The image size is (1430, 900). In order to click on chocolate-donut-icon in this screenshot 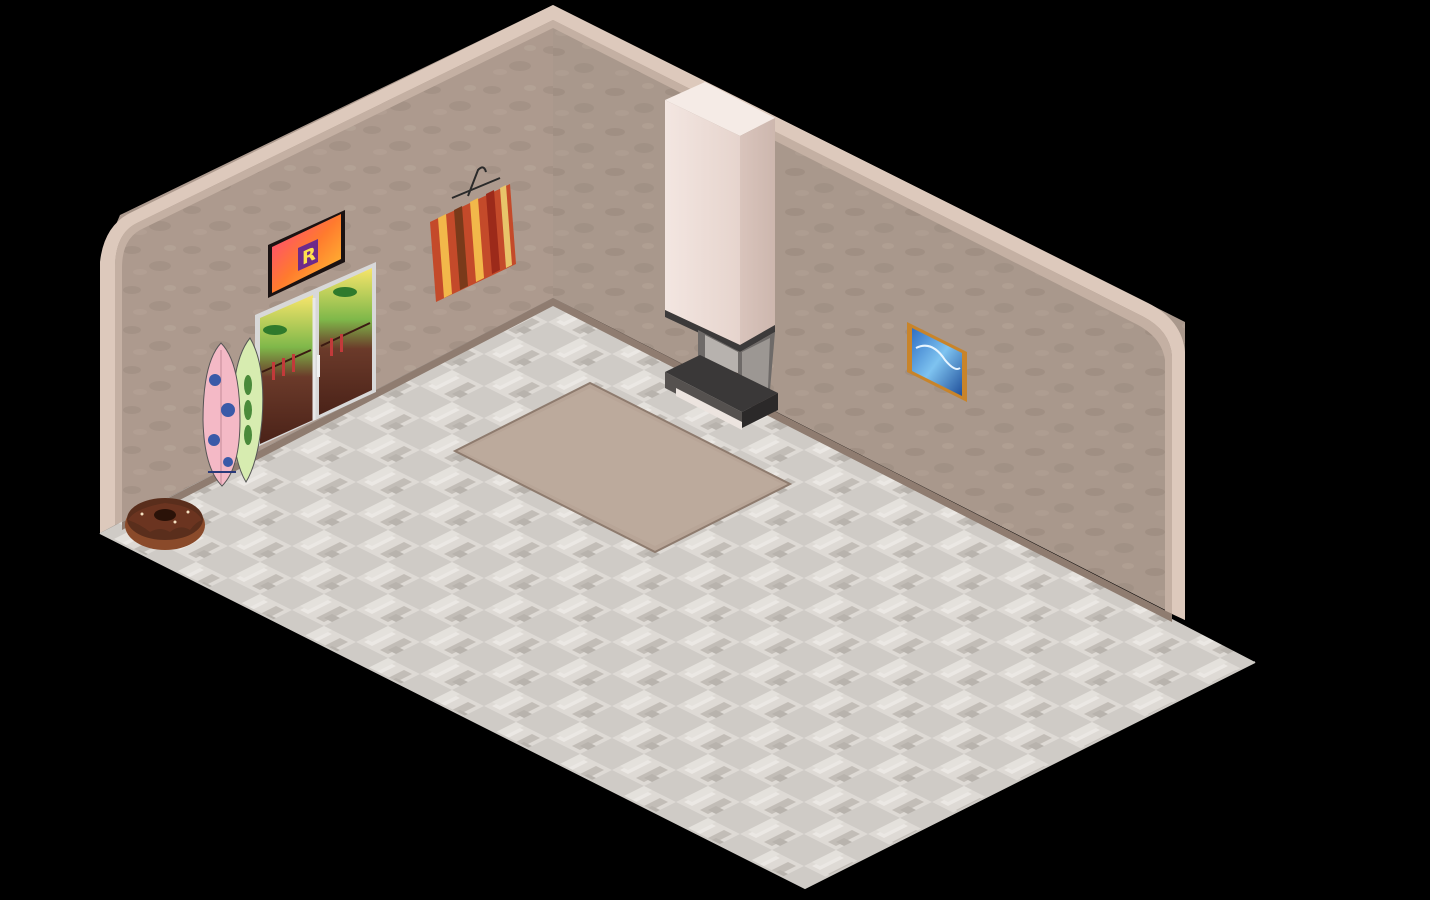, I will do `click(165, 524)`.